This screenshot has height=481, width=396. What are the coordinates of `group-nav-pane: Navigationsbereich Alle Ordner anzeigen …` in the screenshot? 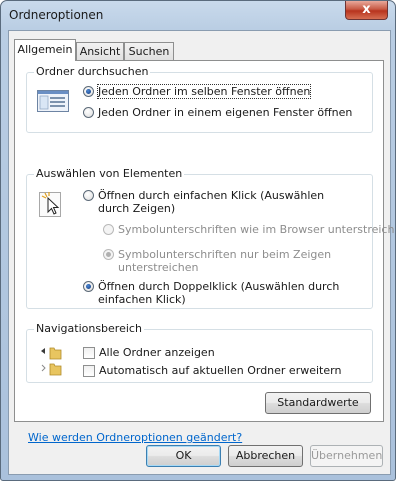 It's located at (199, 352).